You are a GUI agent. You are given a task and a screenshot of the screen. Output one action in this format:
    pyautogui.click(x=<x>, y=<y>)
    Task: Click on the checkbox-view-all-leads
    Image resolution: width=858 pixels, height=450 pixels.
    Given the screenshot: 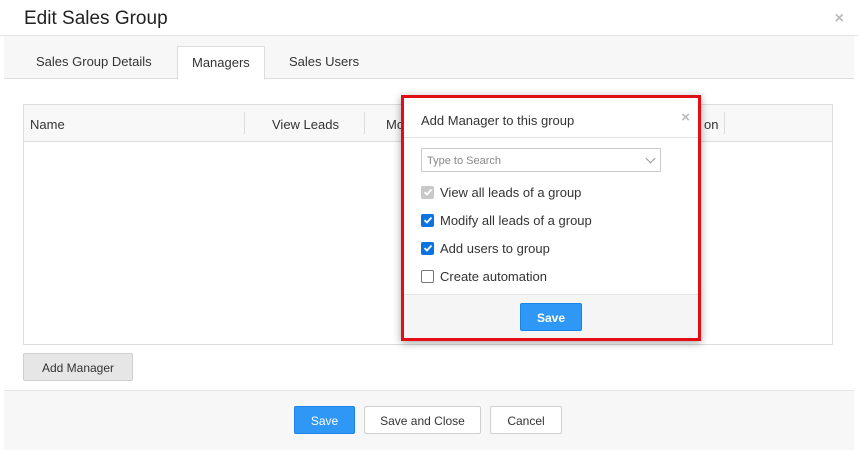 What is the action you would take?
    pyautogui.click(x=427, y=192)
    